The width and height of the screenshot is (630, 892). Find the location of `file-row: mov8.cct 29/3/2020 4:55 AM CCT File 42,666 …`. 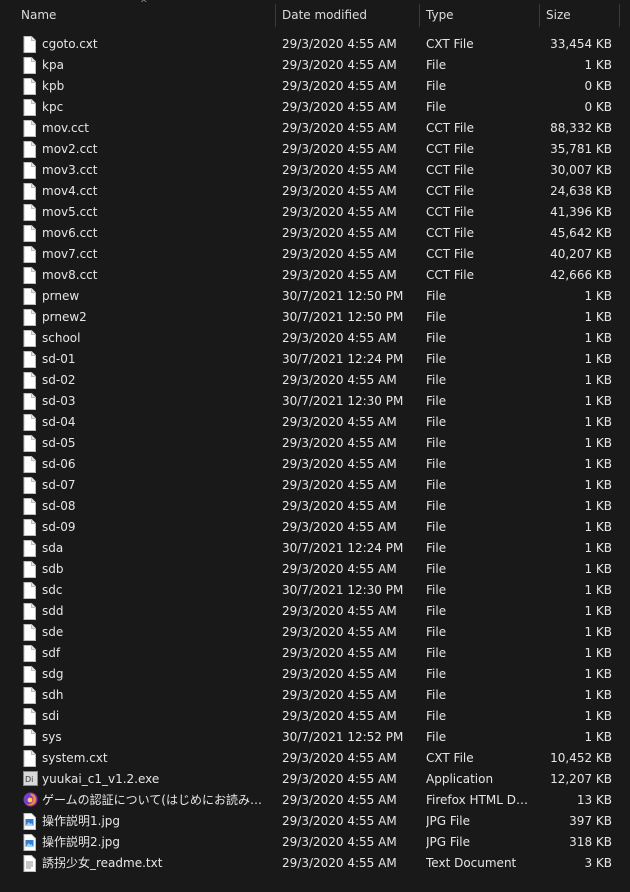

file-row: mov8.cct 29/3/2020 4:55 AM CCT File 42,666 … is located at coordinates (315, 275).